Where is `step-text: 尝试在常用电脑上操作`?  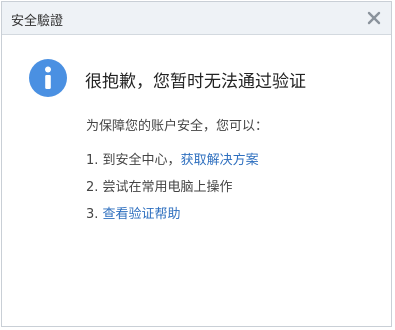
step-text: 尝试在常用电脑上操作 is located at coordinates (167, 187).